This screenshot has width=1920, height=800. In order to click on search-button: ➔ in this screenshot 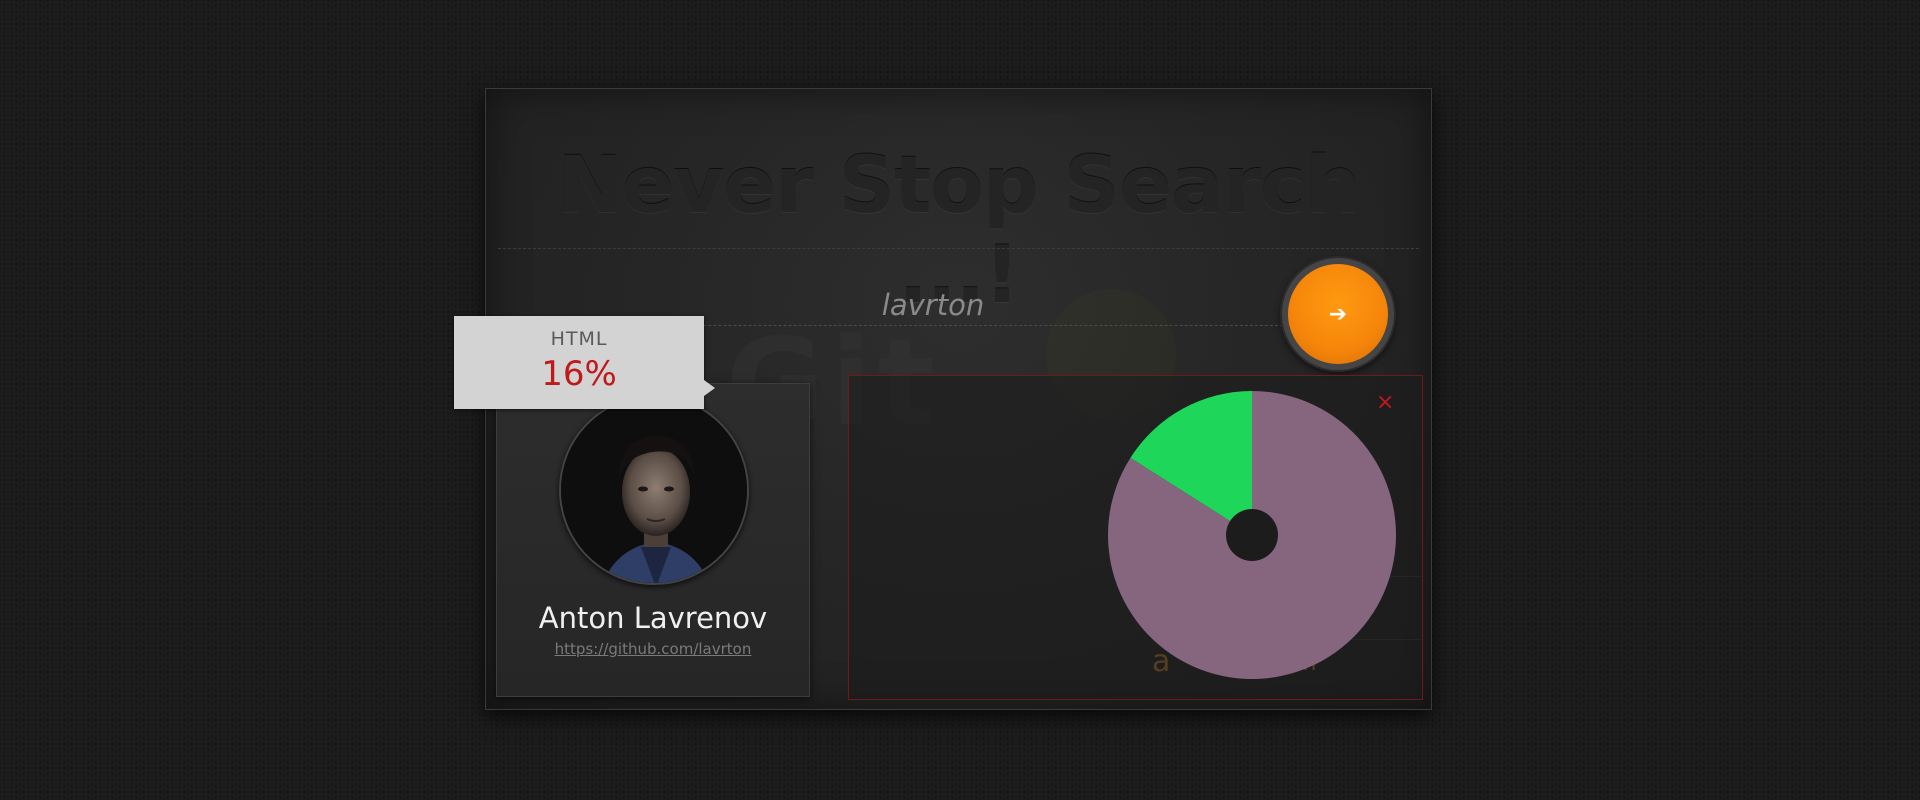, I will do `click(1338, 314)`.